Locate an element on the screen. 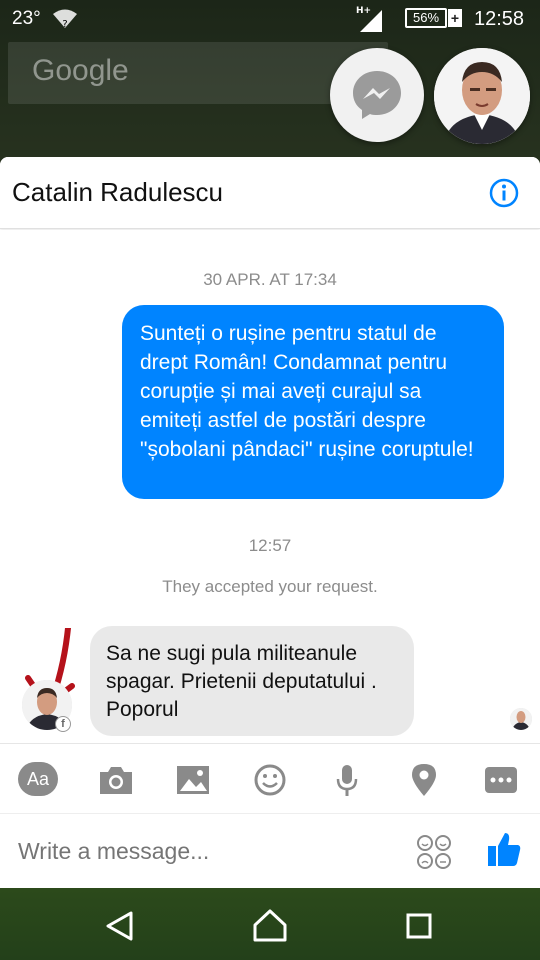  recents-icon is located at coordinates (419, 926).